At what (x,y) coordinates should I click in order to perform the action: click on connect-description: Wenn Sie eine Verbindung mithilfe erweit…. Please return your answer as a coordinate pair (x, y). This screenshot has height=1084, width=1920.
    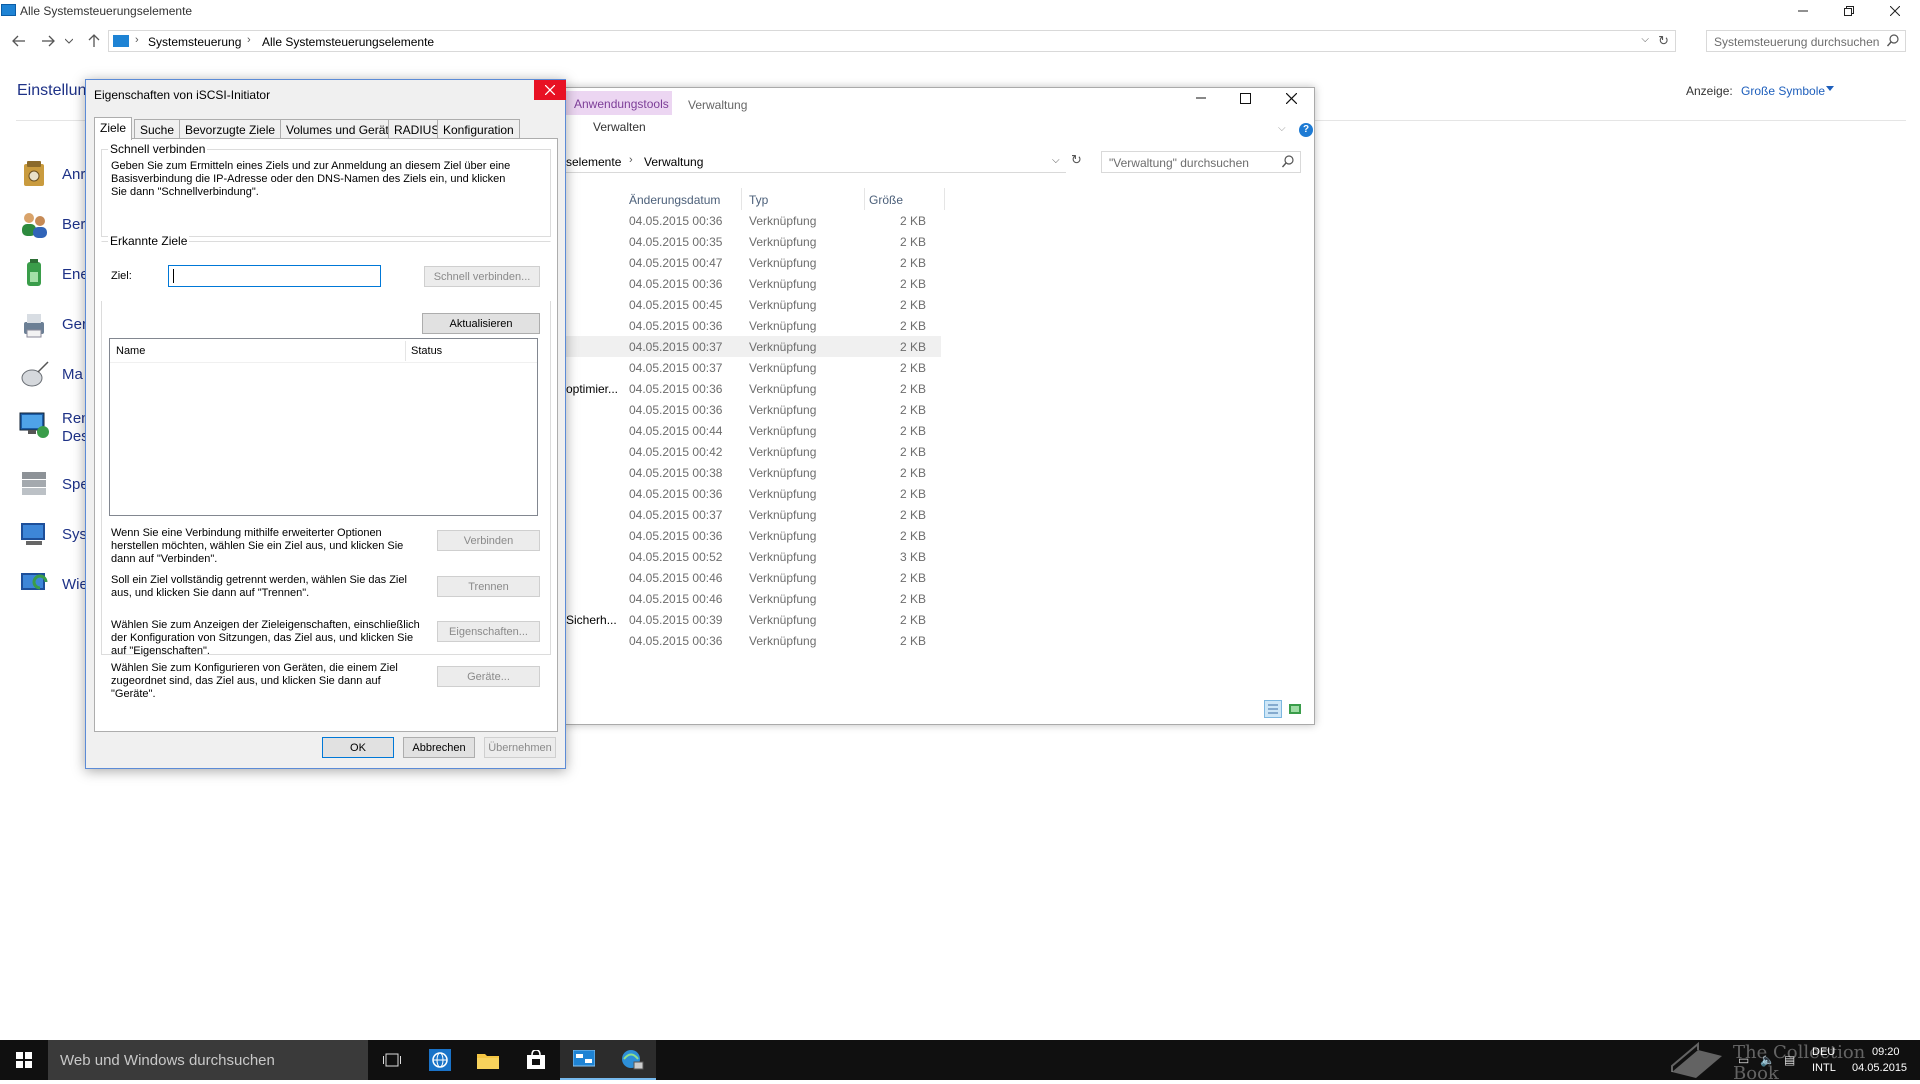
    Looking at the image, I should click on (257, 546).